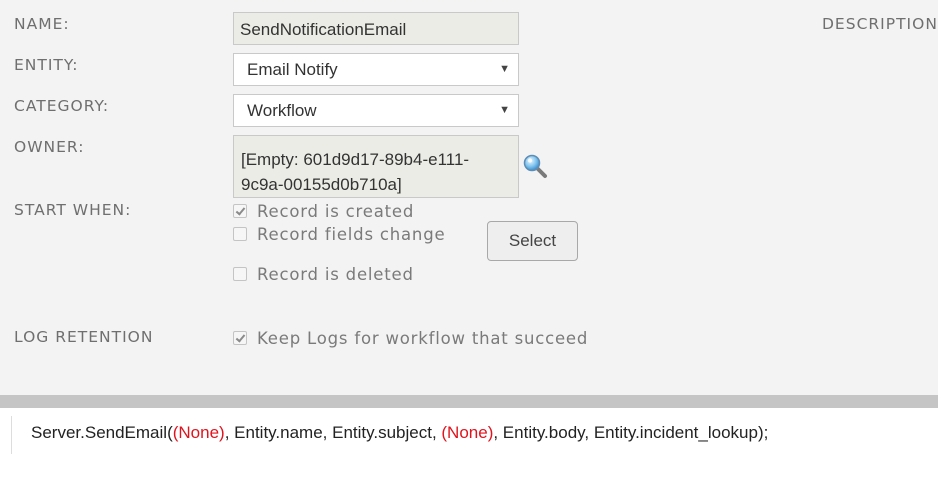 Image resolution: width=938 pixels, height=484 pixels. I want to click on owner-value-line-1: [Empty: 601d9d17-89b4-e111-, so click(355, 159).